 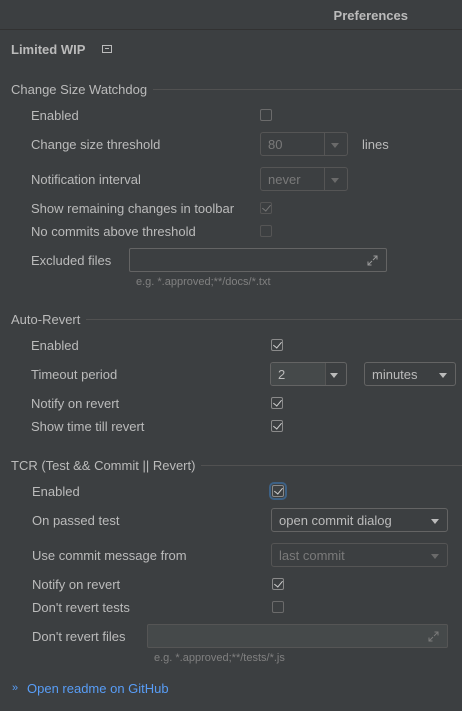 I want to click on timeout-spinner: 2, so click(x=308, y=374).